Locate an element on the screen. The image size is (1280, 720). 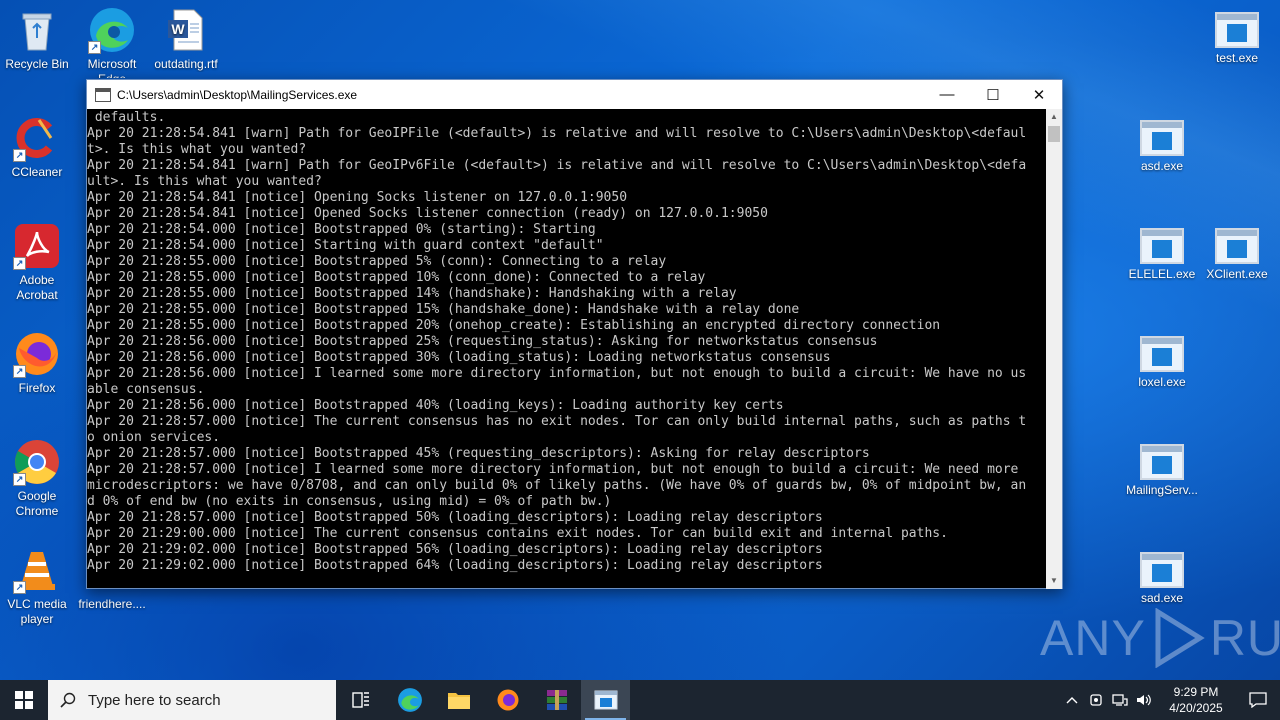
desktop-icon-elelel-exe: ELELEL.exe is located at coordinates (1162, 252).